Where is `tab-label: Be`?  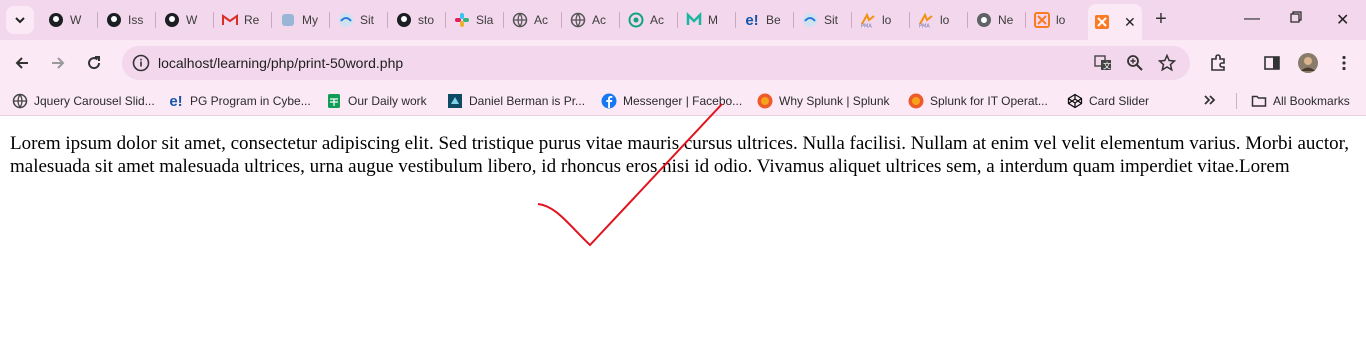 tab-label: Be is located at coordinates (773, 20).